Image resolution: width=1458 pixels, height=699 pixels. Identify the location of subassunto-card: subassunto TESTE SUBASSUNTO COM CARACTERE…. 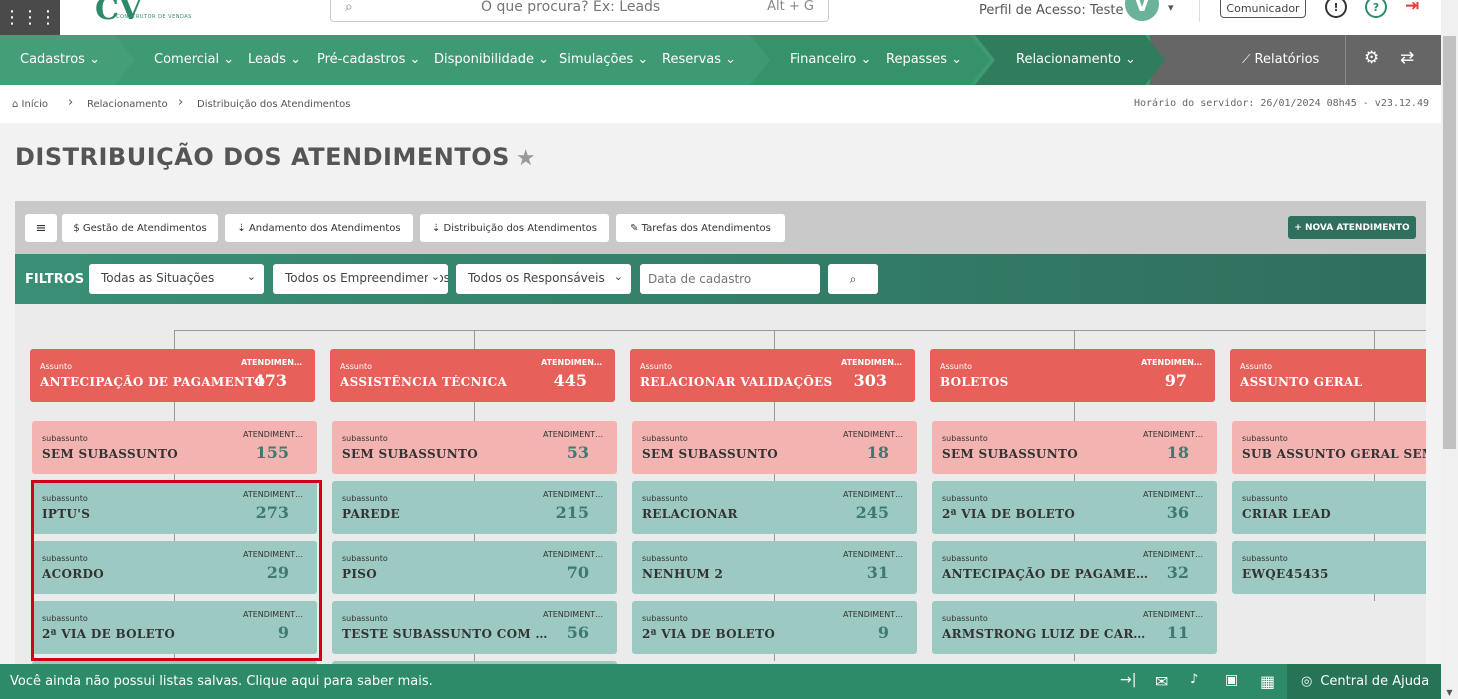
(474, 627).